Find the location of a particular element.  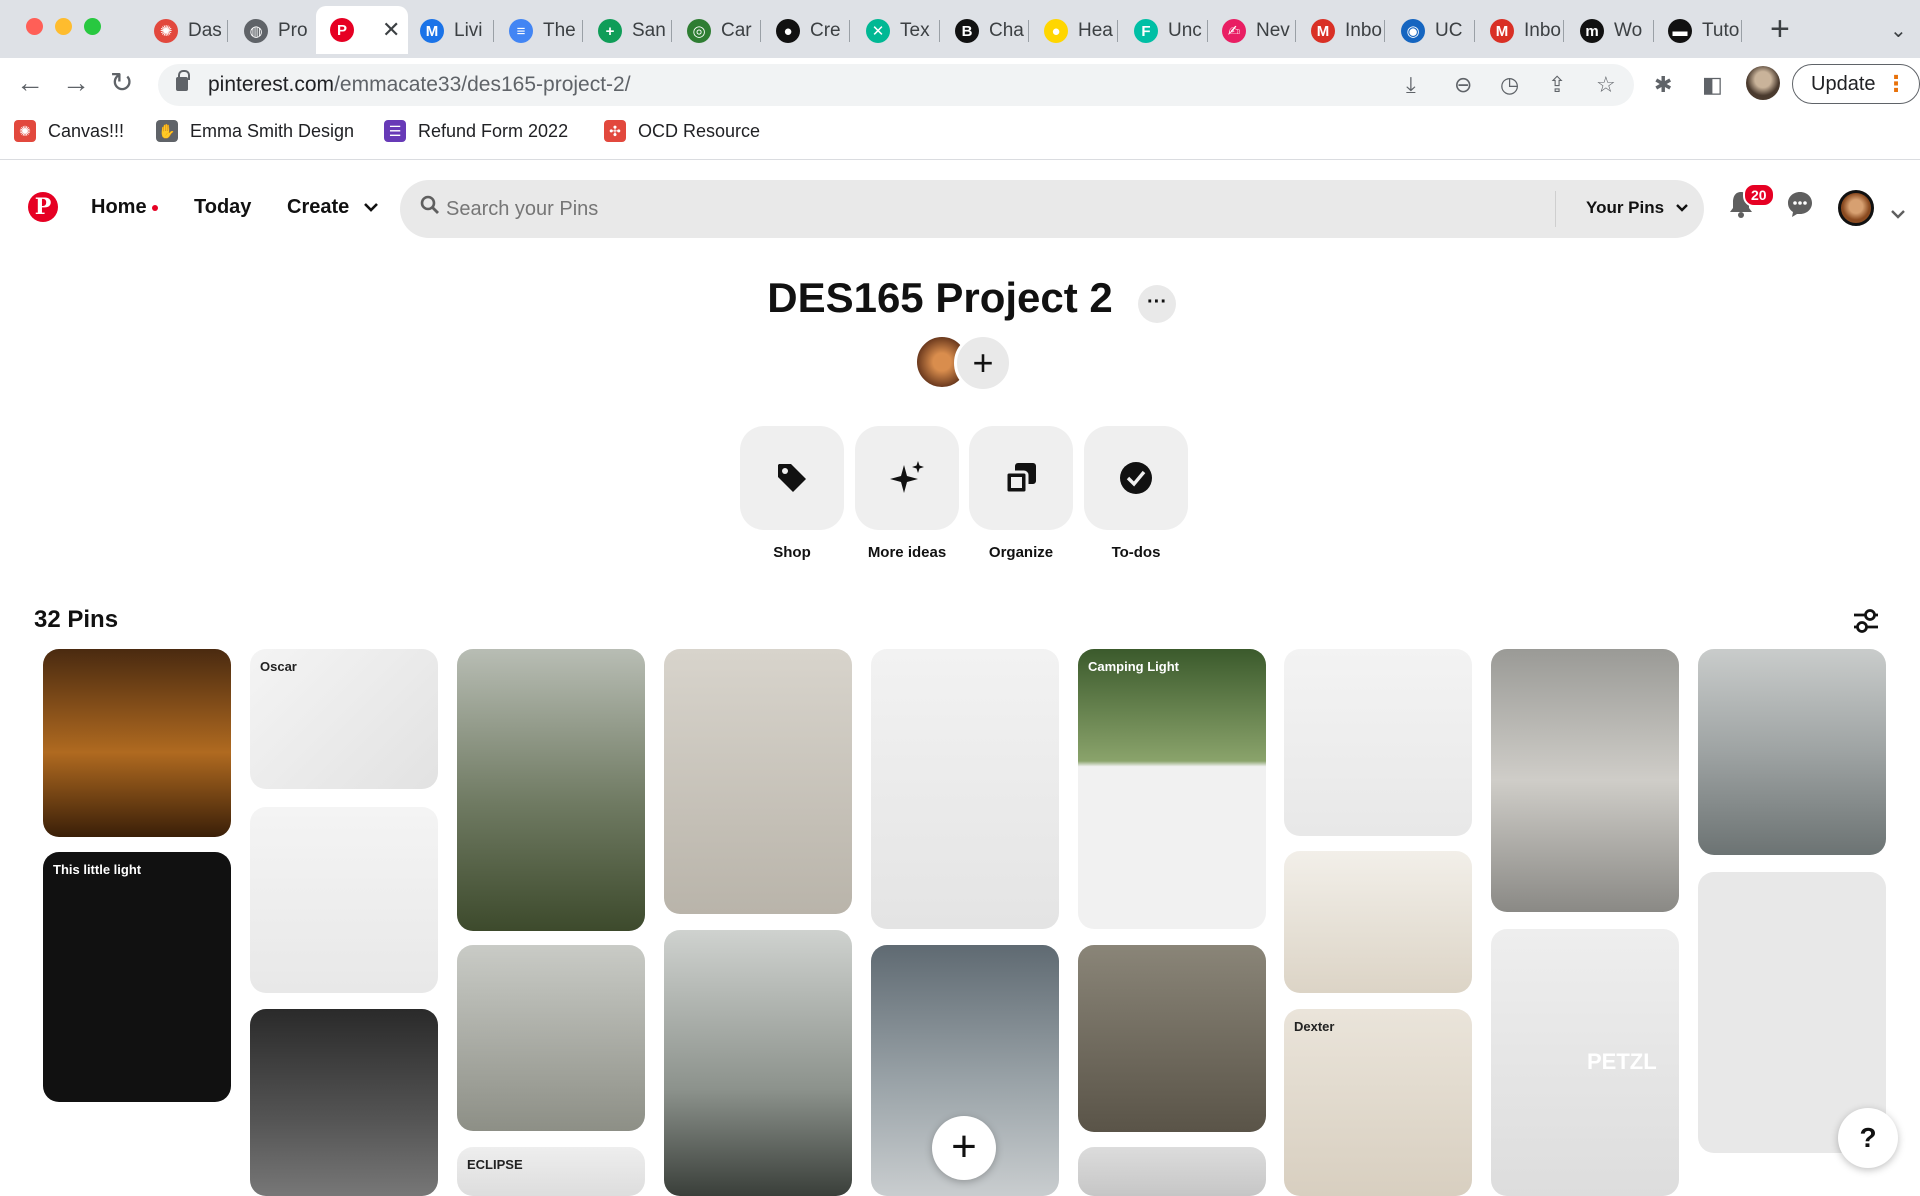

pin-mushroom-table-lamp is located at coordinates (1172, 1171).